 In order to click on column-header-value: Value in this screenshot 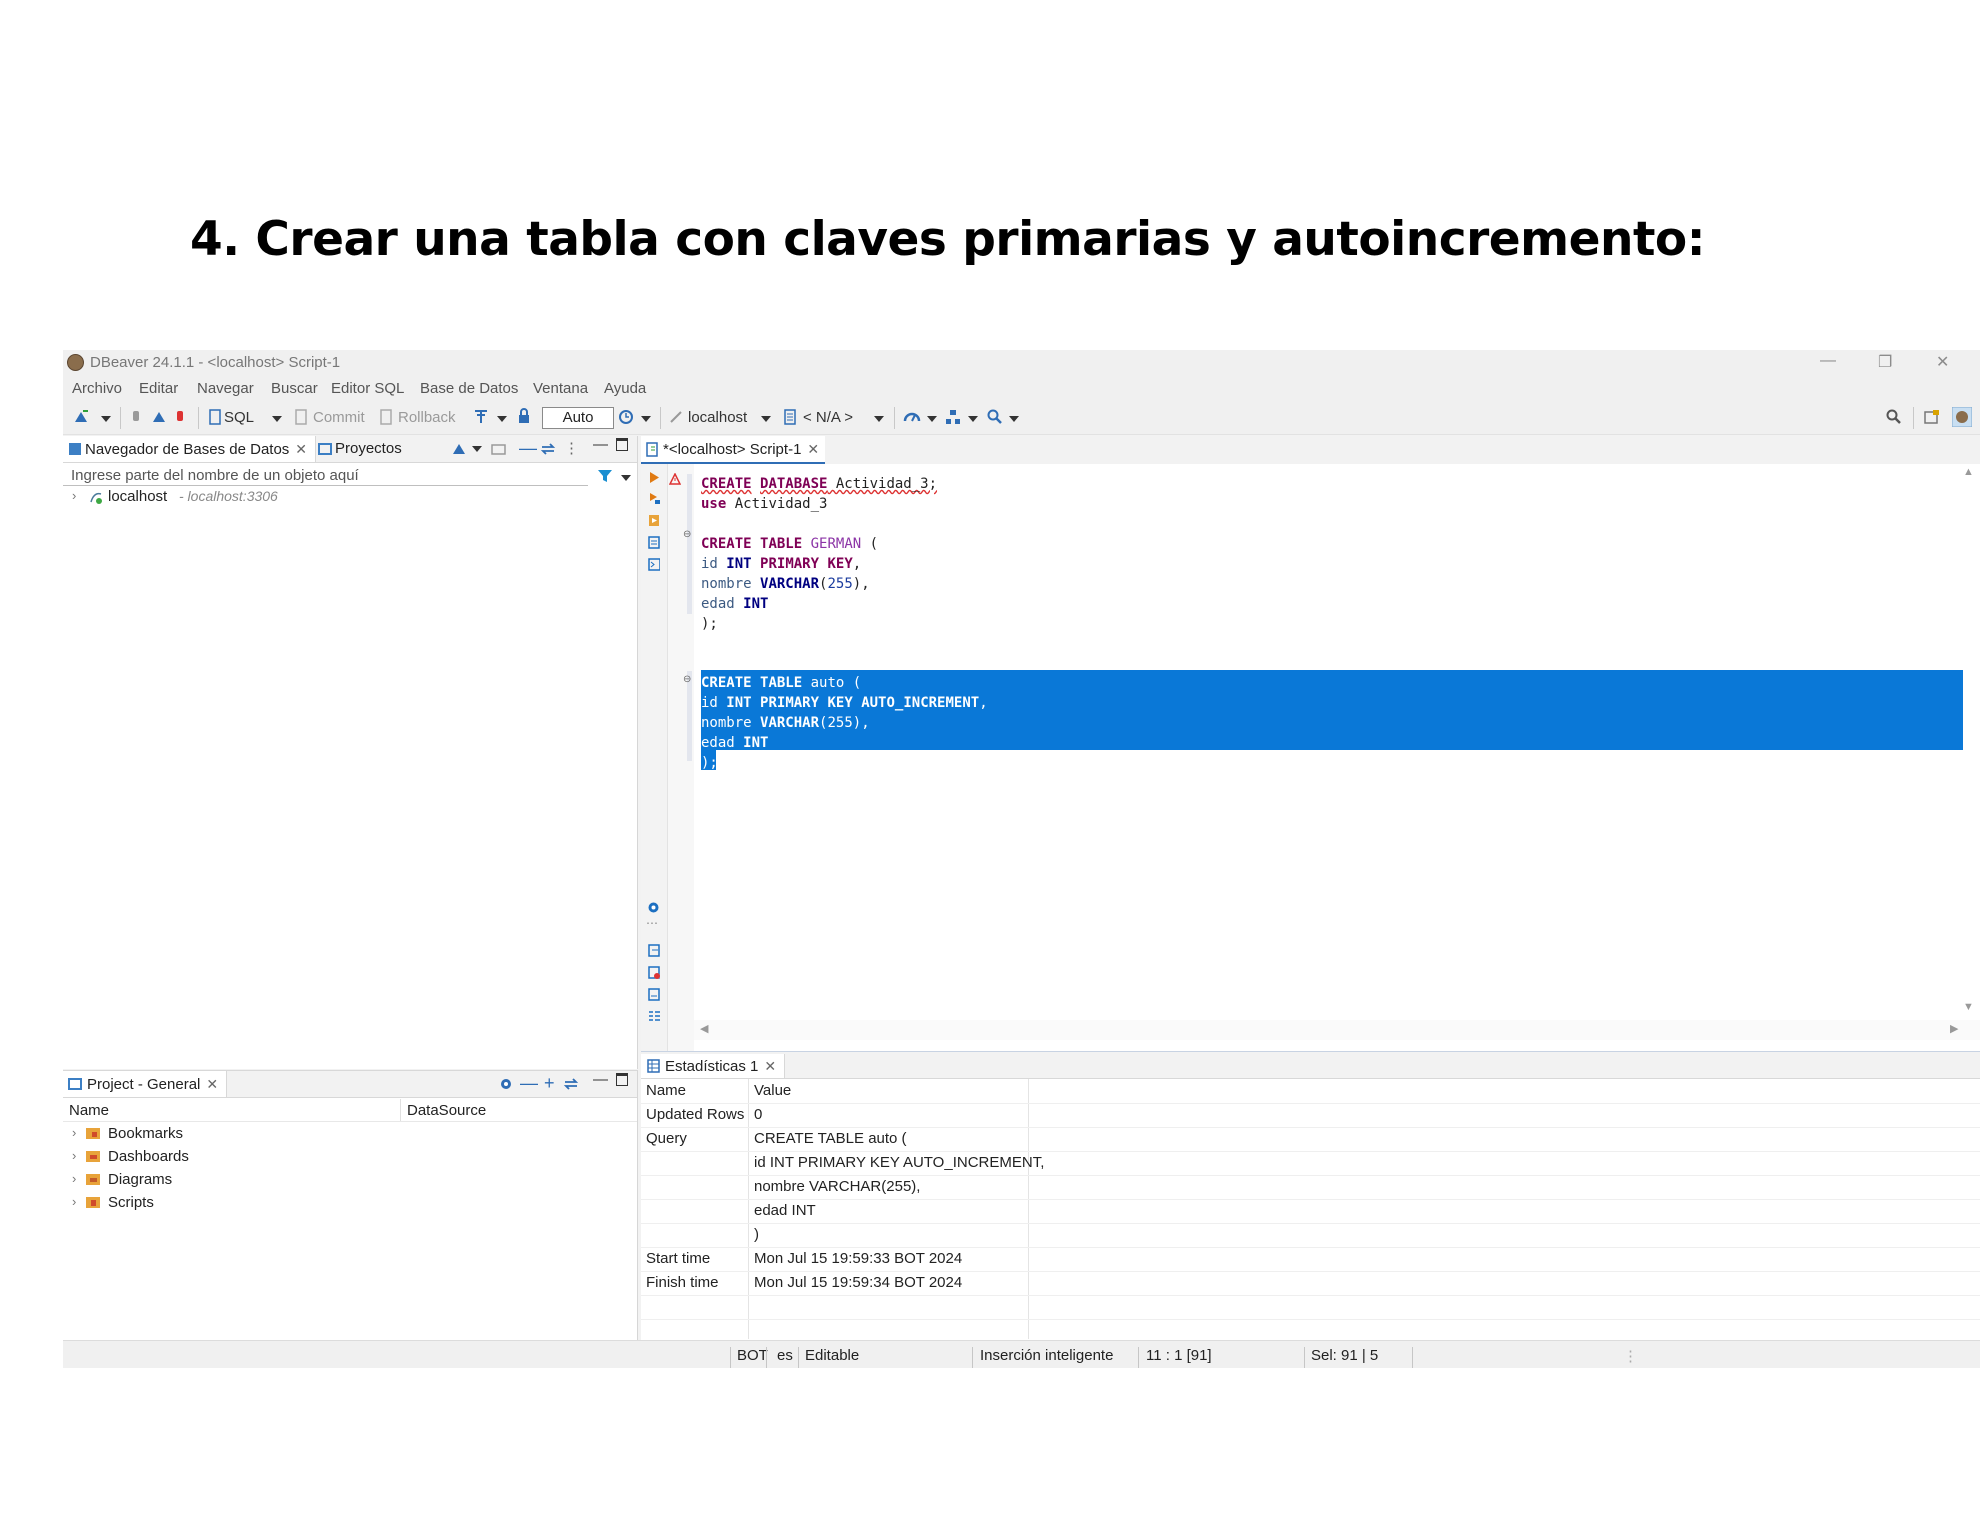, I will do `click(772, 1091)`.